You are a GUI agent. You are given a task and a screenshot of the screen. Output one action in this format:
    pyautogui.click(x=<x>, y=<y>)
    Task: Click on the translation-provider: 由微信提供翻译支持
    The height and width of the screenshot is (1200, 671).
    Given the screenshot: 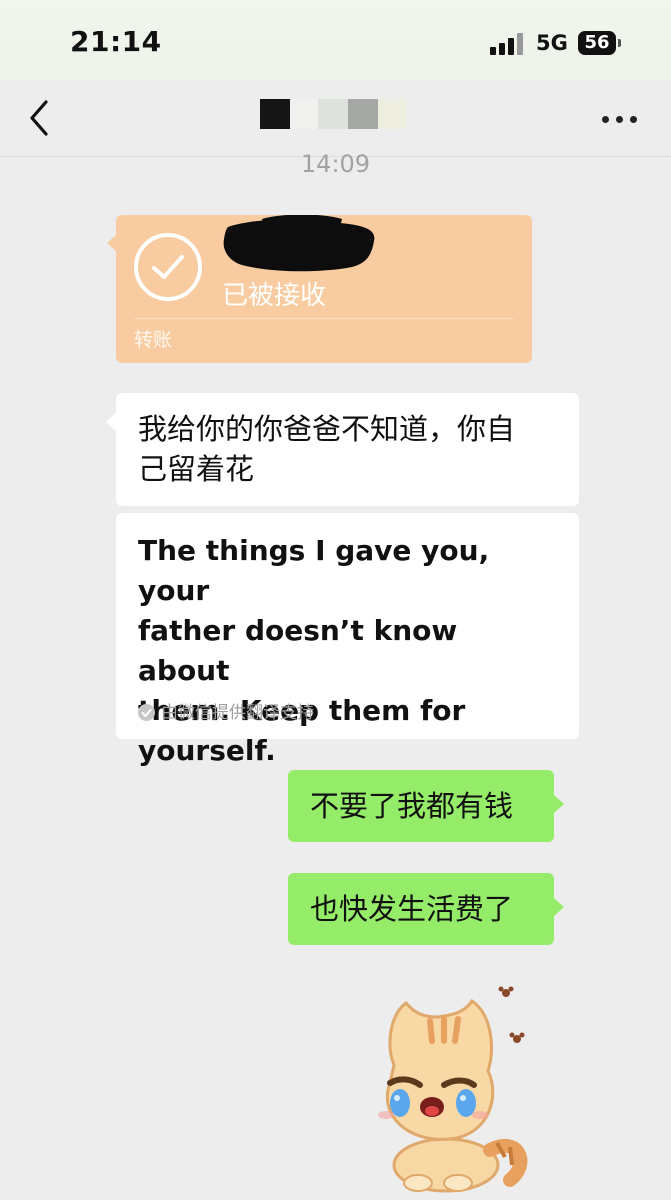 What is the action you would take?
    pyautogui.click(x=226, y=710)
    